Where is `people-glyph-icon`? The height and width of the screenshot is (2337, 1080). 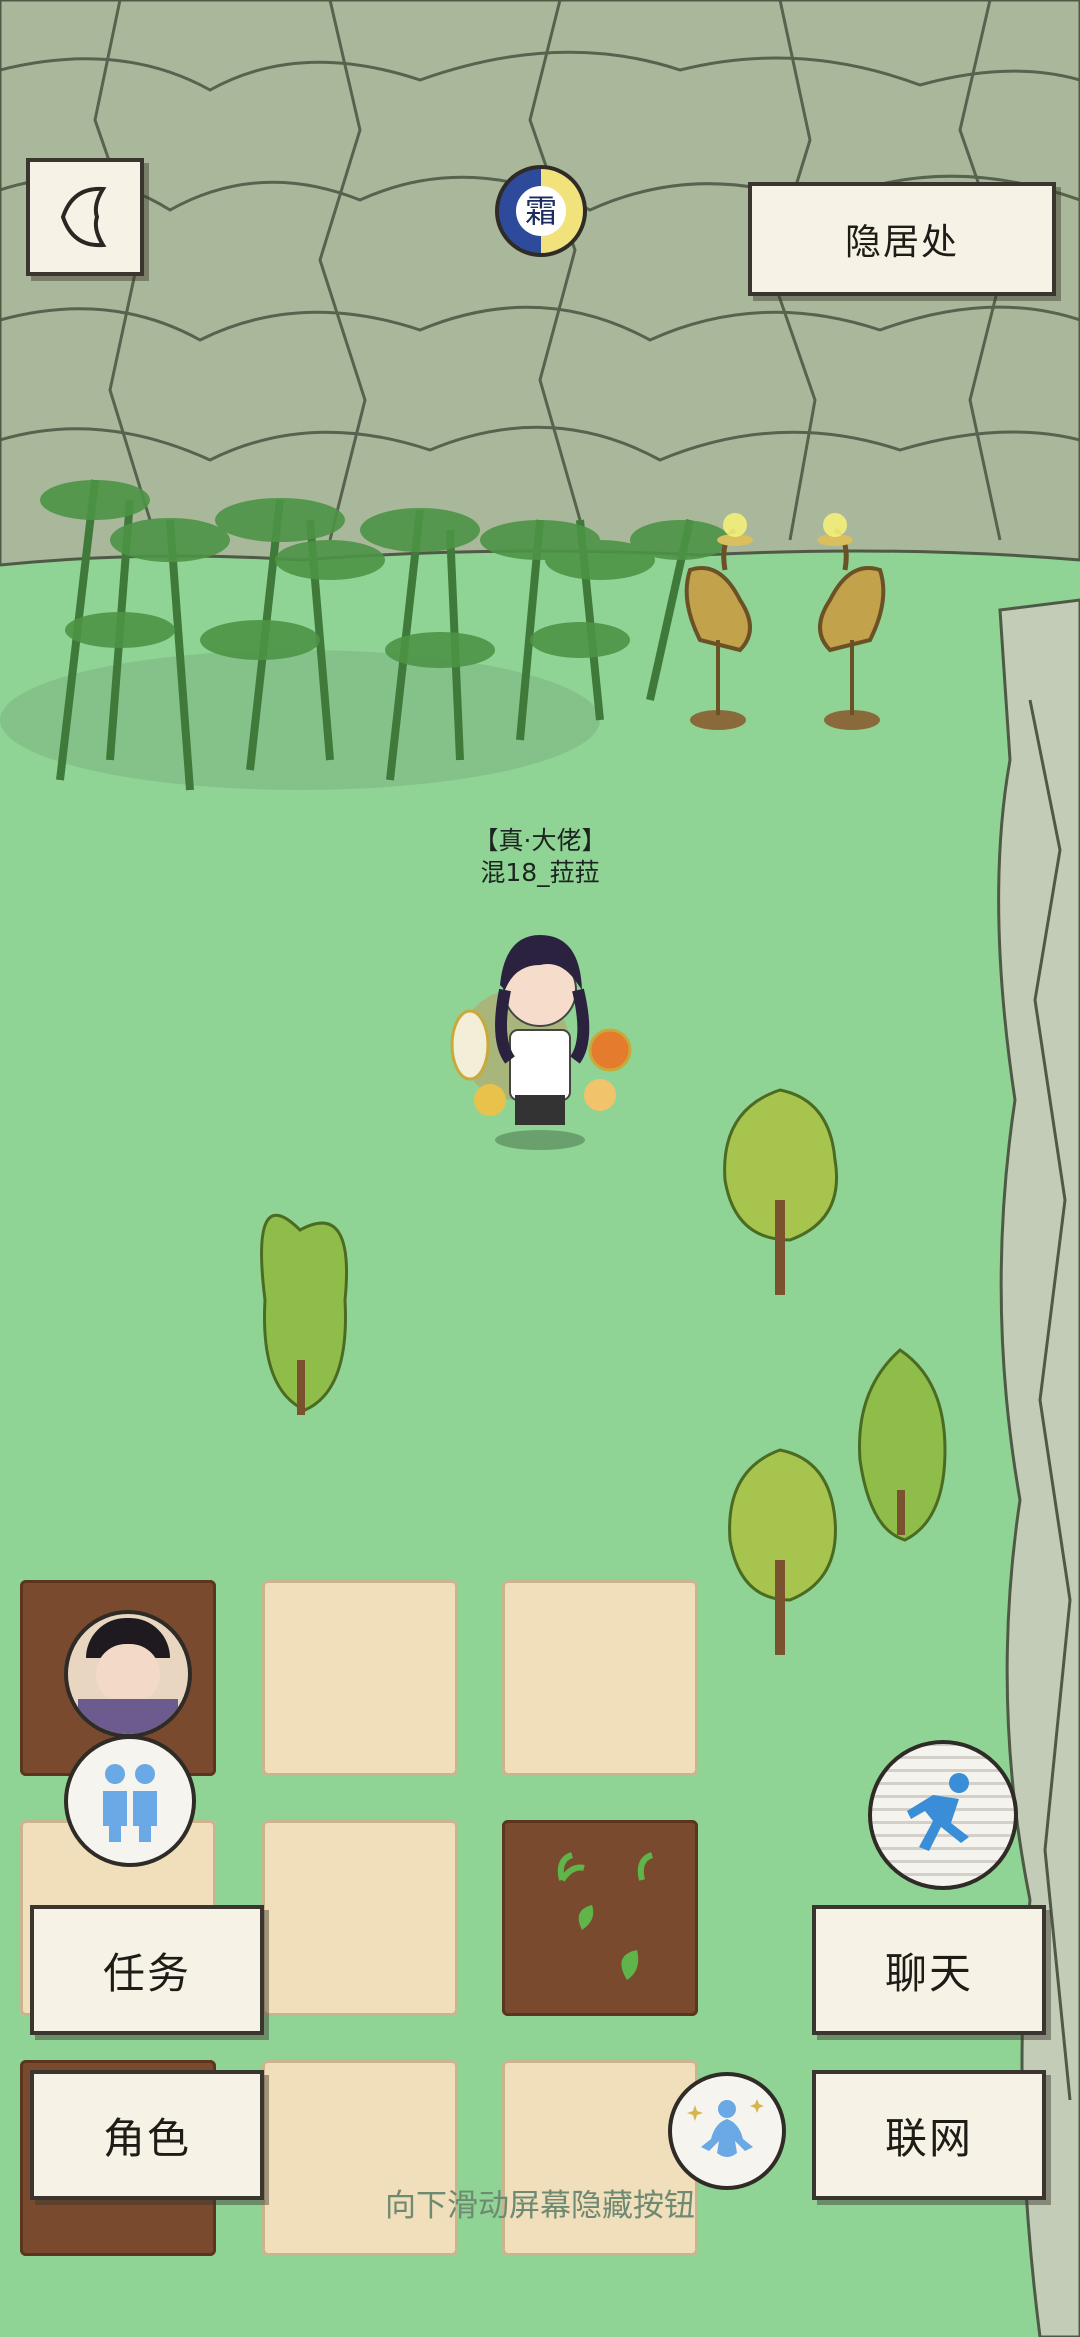 people-glyph-icon is located at coordinates (130, 1803).